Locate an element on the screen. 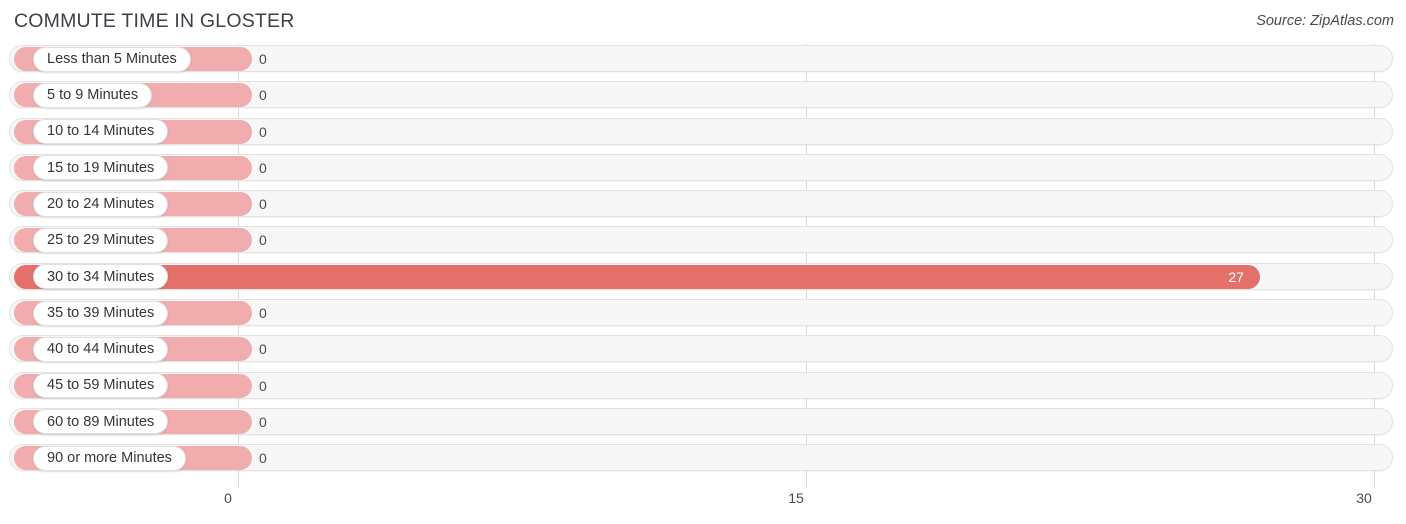 The width and height of the screenshot is (1406, 524). category-label-pill: 60 to 89 Minutes is located at coordinates (101, 422).